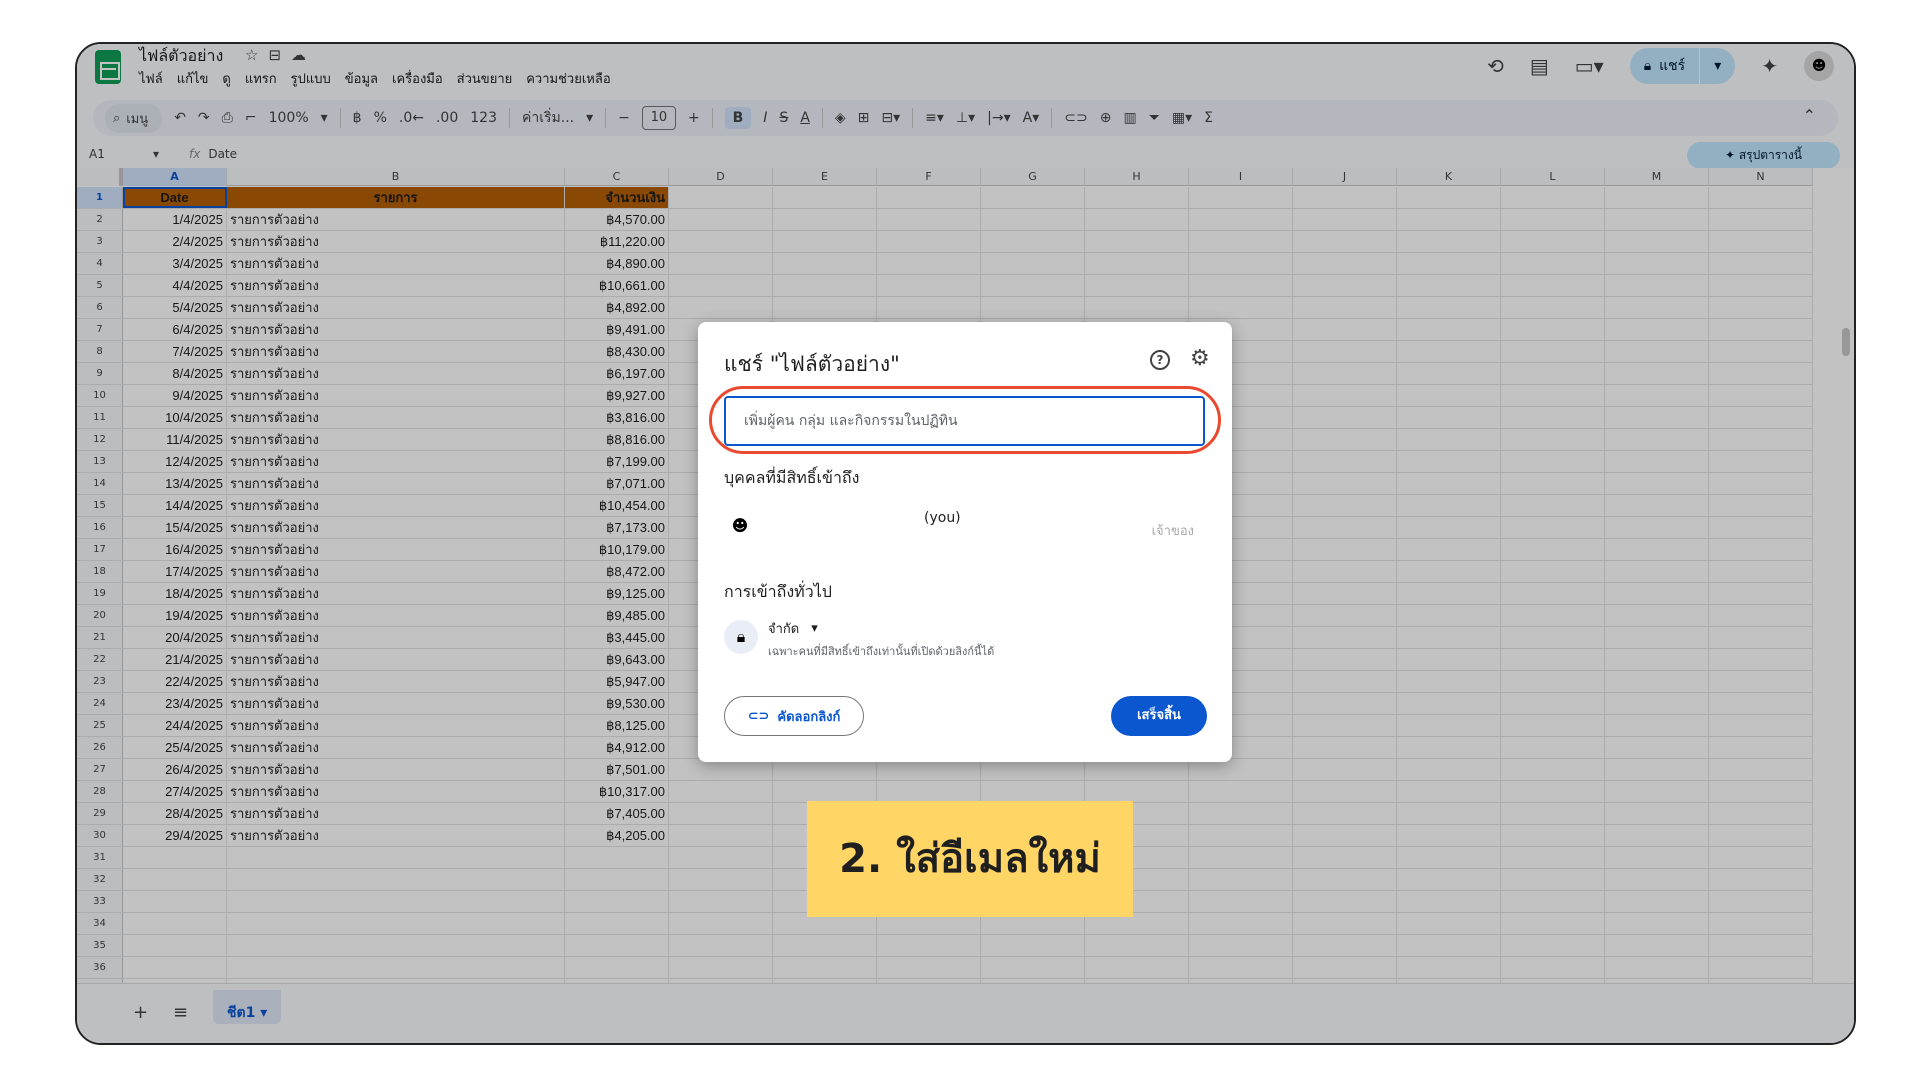 This screenshot has width=1920, height=1080. I want to click on person-row: ☻ (you) เจ้าของ, so click(964, 528).